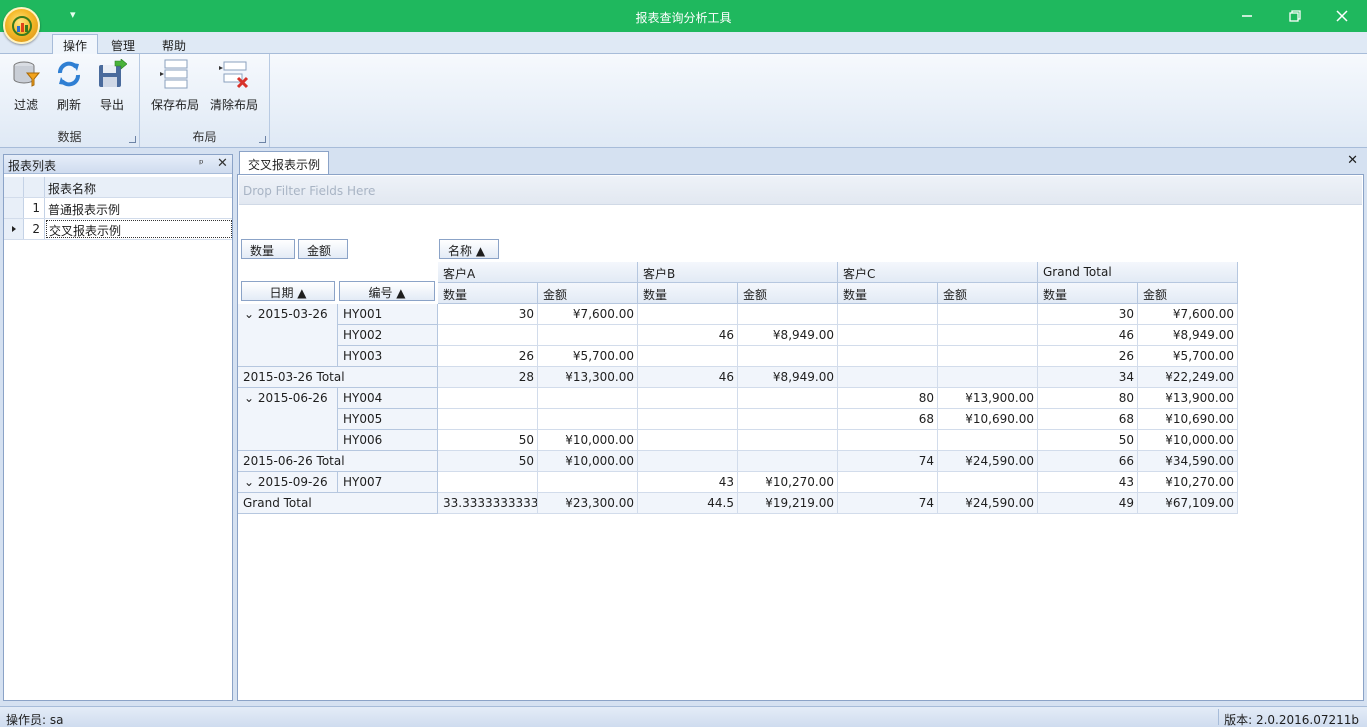  I want to click on ribbon-group-data: 过滤 刷新 导出 数据, so click(70, 100).